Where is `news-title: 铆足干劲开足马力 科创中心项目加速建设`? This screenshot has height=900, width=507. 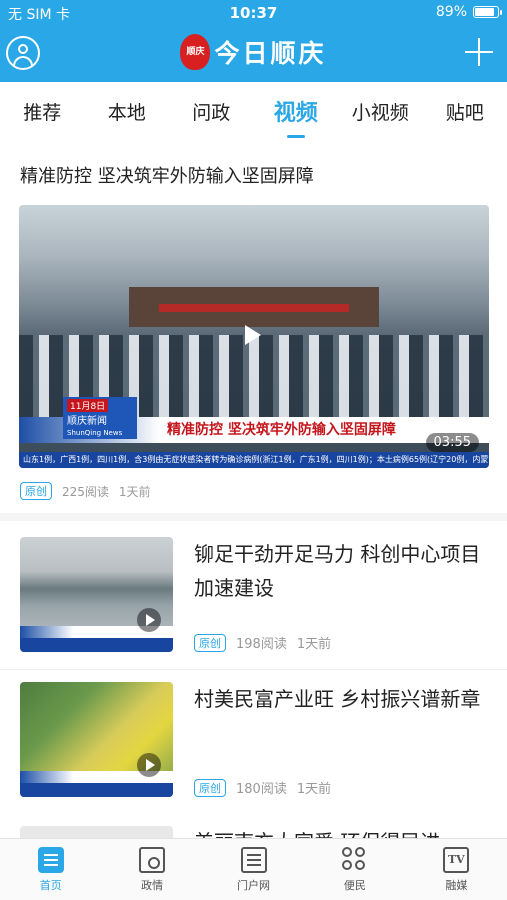
news-title: 铆足干劲开足马力 科创中心项目加速建设 is located at coordinates (337, 571).